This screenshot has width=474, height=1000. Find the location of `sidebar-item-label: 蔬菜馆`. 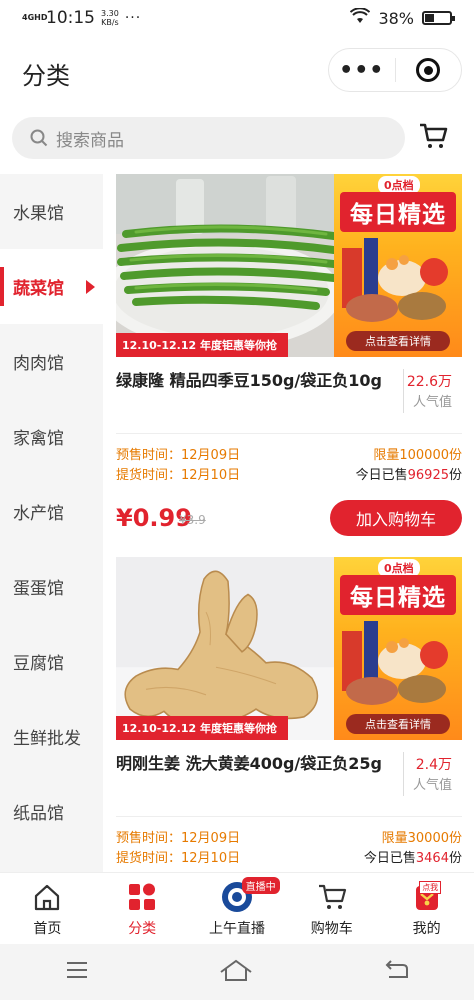

sidebar-item-label: 蔬菜馆 is located at coordinates (38, 289).